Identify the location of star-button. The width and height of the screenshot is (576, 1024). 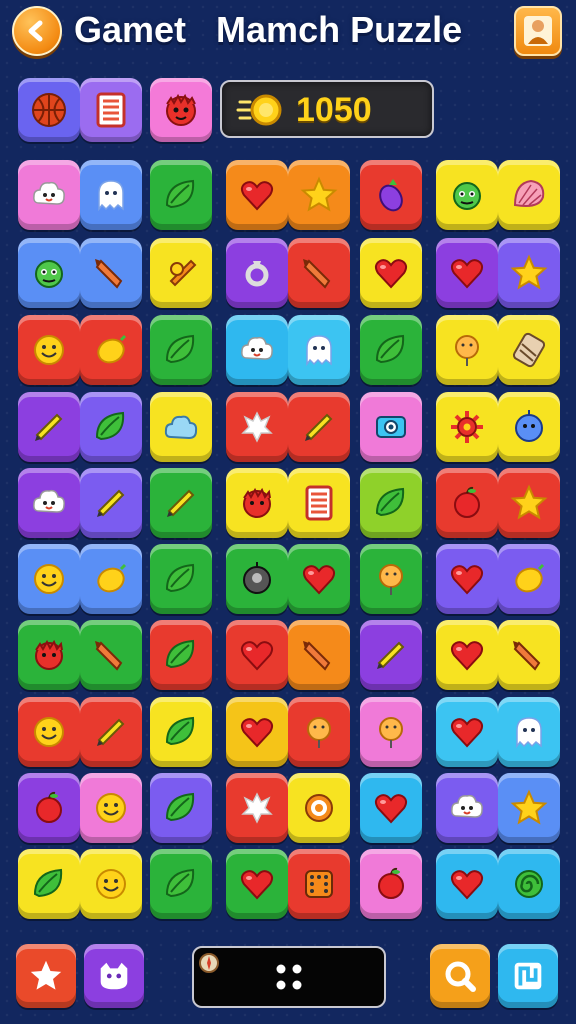
(46, 976).